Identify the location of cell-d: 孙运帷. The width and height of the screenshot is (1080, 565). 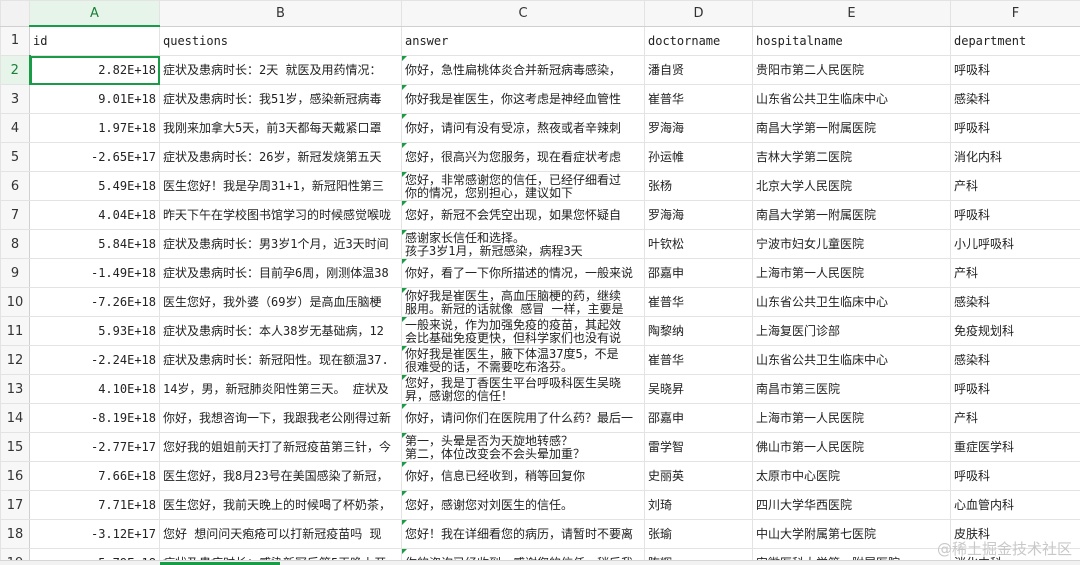
(698, 157).